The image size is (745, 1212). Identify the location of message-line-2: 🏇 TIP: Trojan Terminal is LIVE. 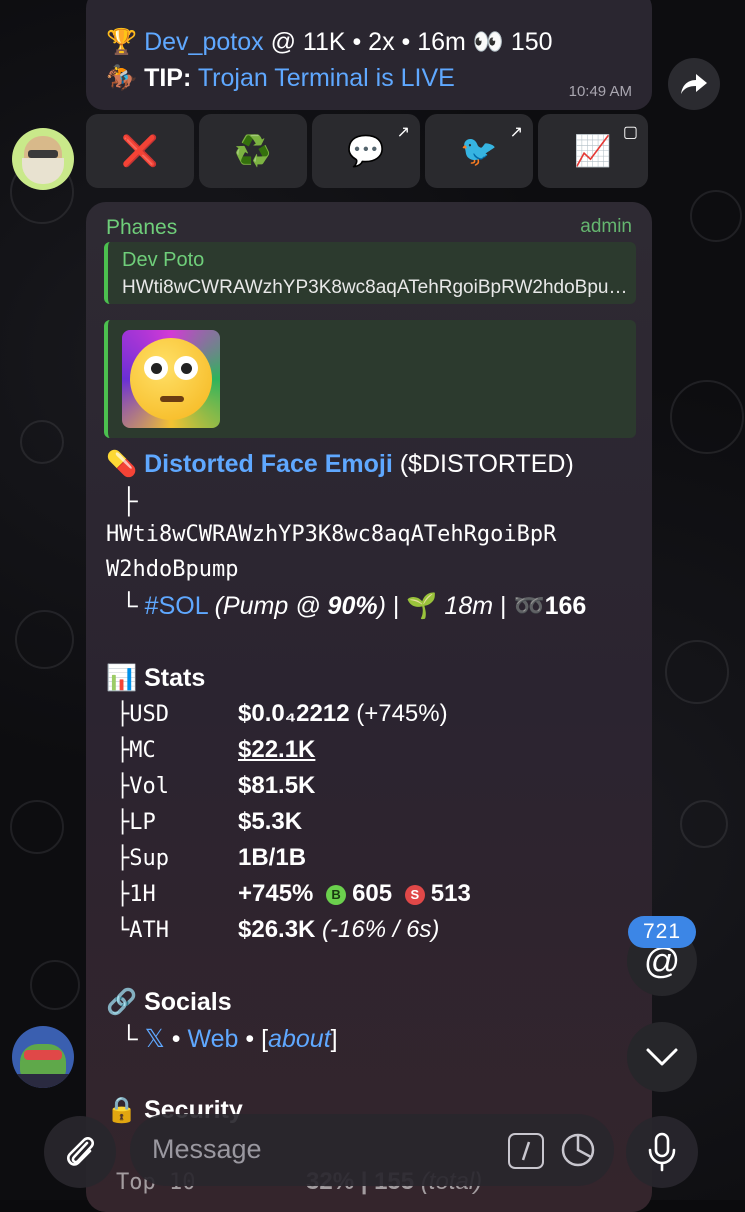
(280, 78).